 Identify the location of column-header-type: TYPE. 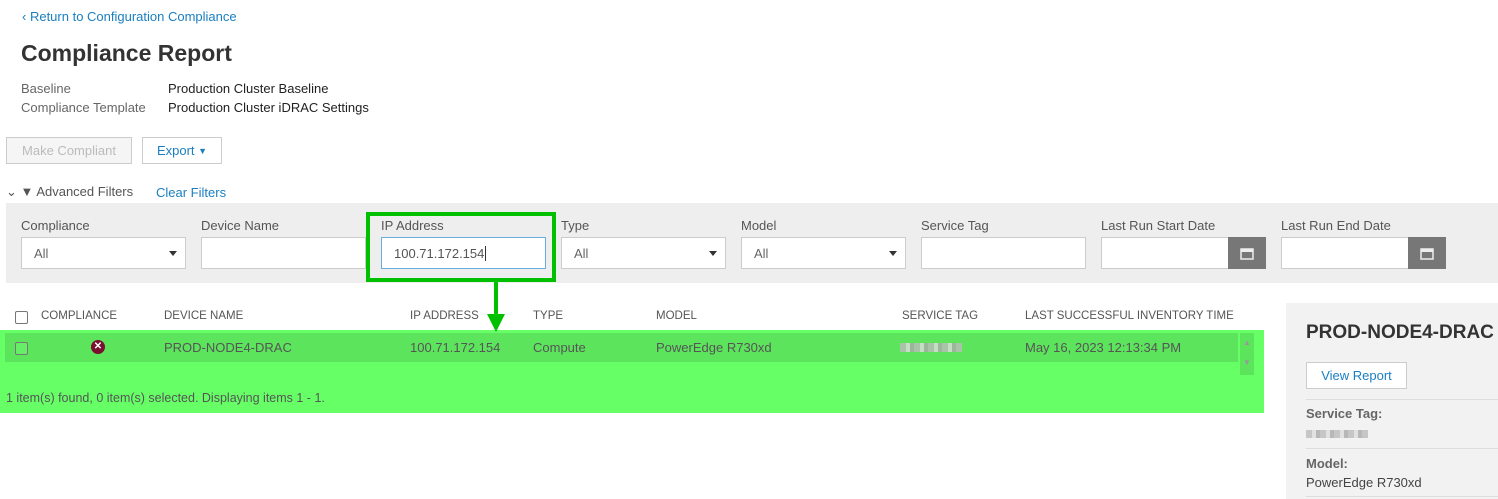
(548, 316).